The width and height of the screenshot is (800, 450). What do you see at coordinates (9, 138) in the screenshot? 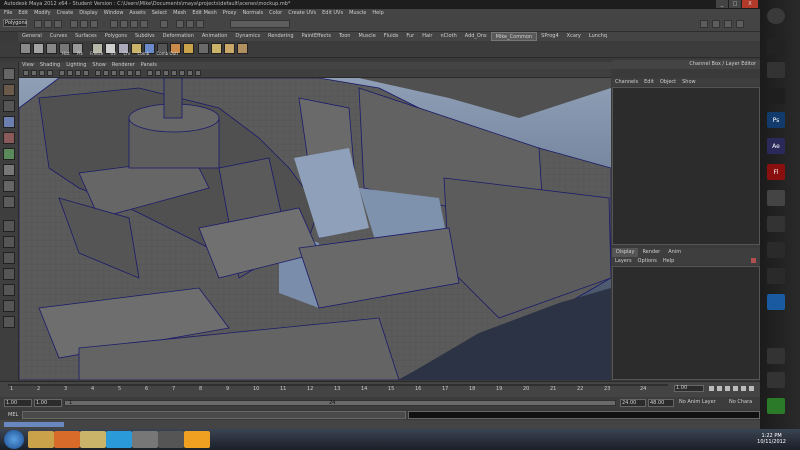
I see `rotate-tool-icon` at bounding box center [9, 138].